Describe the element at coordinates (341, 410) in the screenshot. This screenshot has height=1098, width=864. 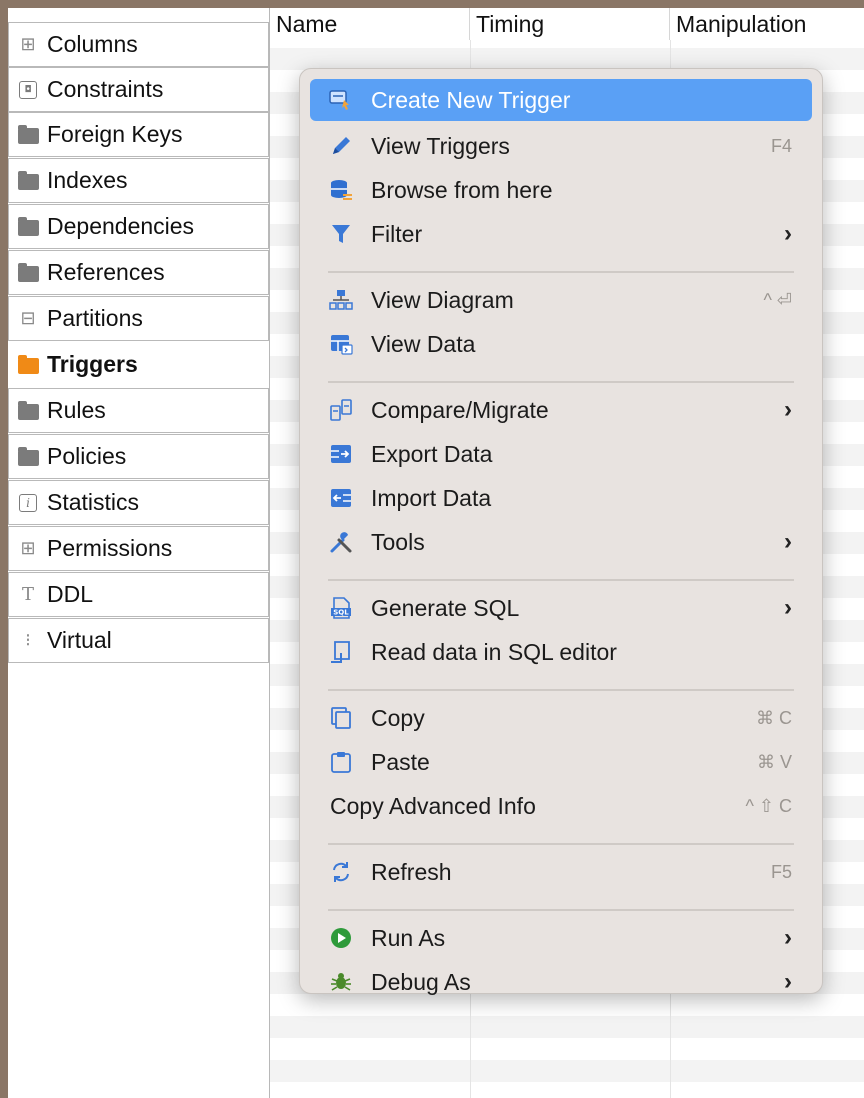
I see `compare-icon` at that location.